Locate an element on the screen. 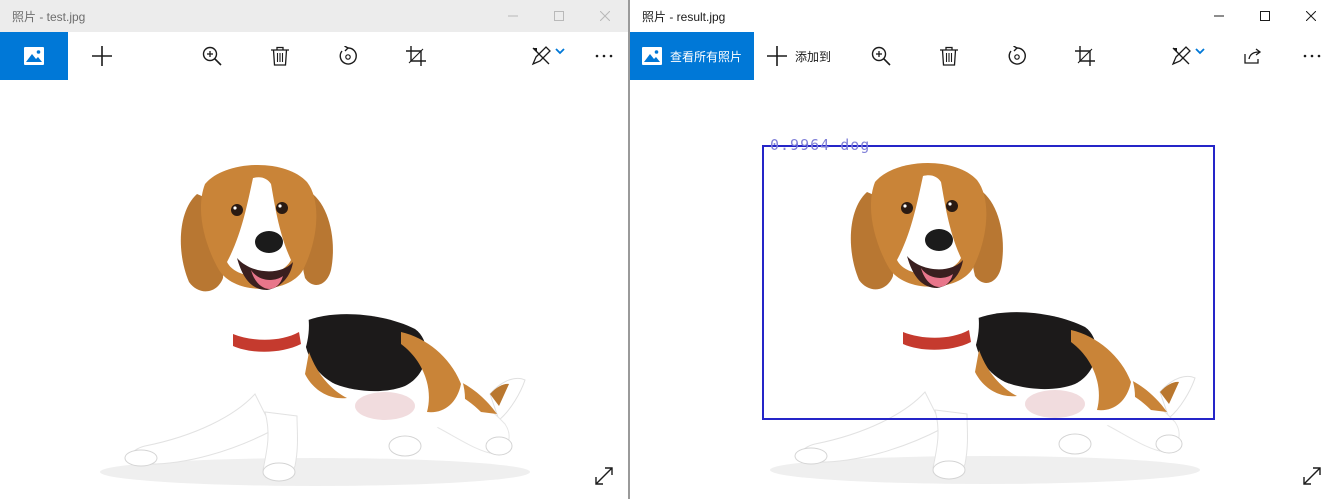 The width and height of the screenshot is (1334, 499). toolbar is located at coordinates (314, 56).